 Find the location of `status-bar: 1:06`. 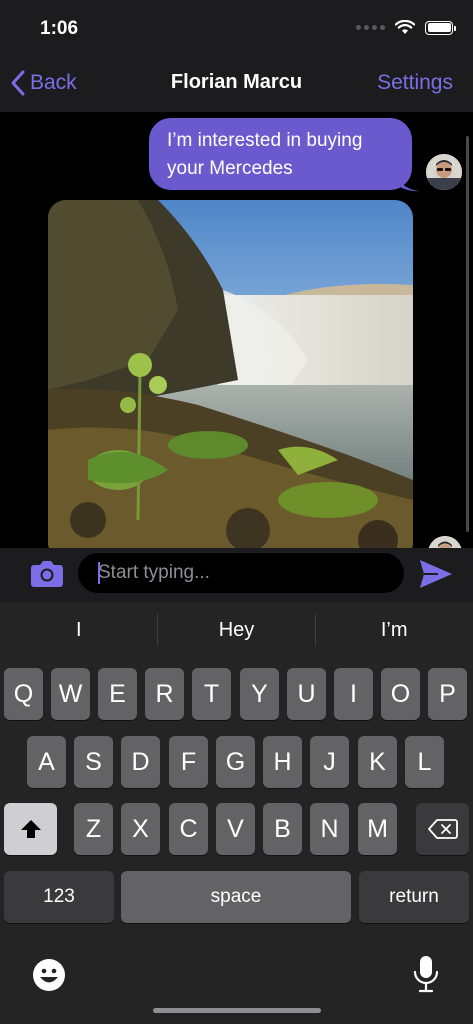

status-bar: 1:06 is located at coordinates (236, 29).